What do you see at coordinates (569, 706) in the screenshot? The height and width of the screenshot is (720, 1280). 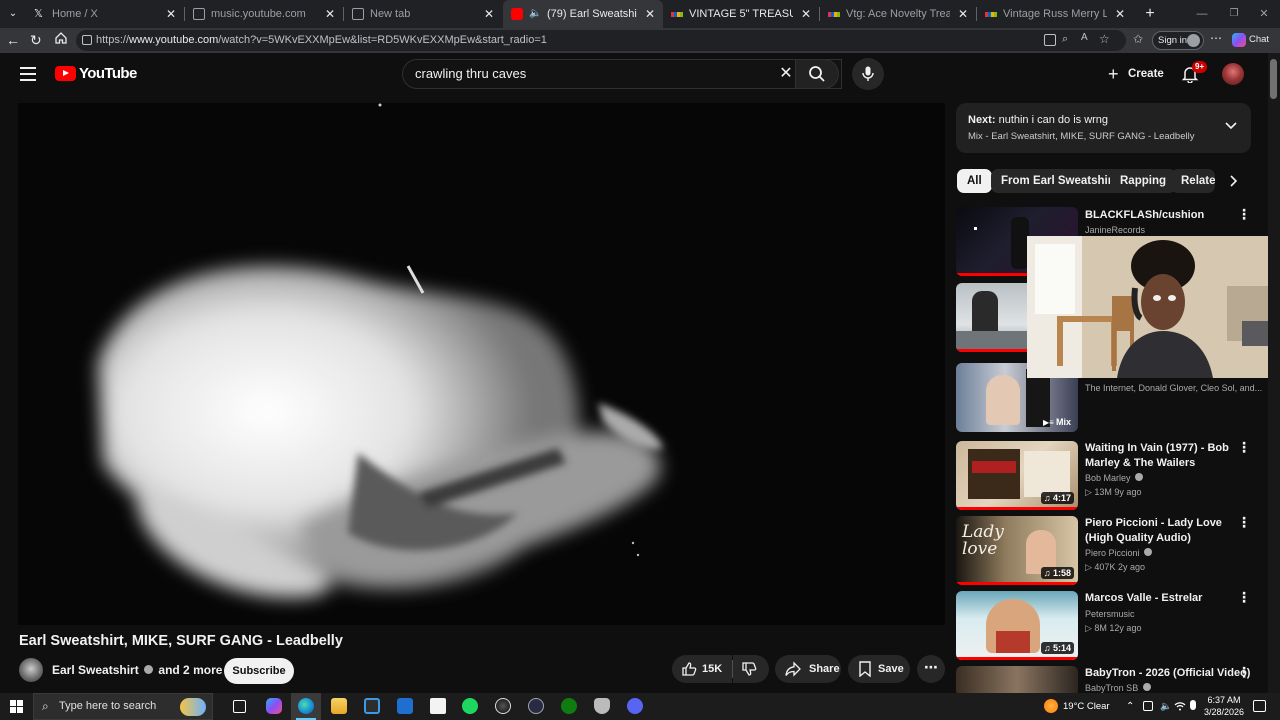 I see `xbox-icon` at bounding box center [569, 706].